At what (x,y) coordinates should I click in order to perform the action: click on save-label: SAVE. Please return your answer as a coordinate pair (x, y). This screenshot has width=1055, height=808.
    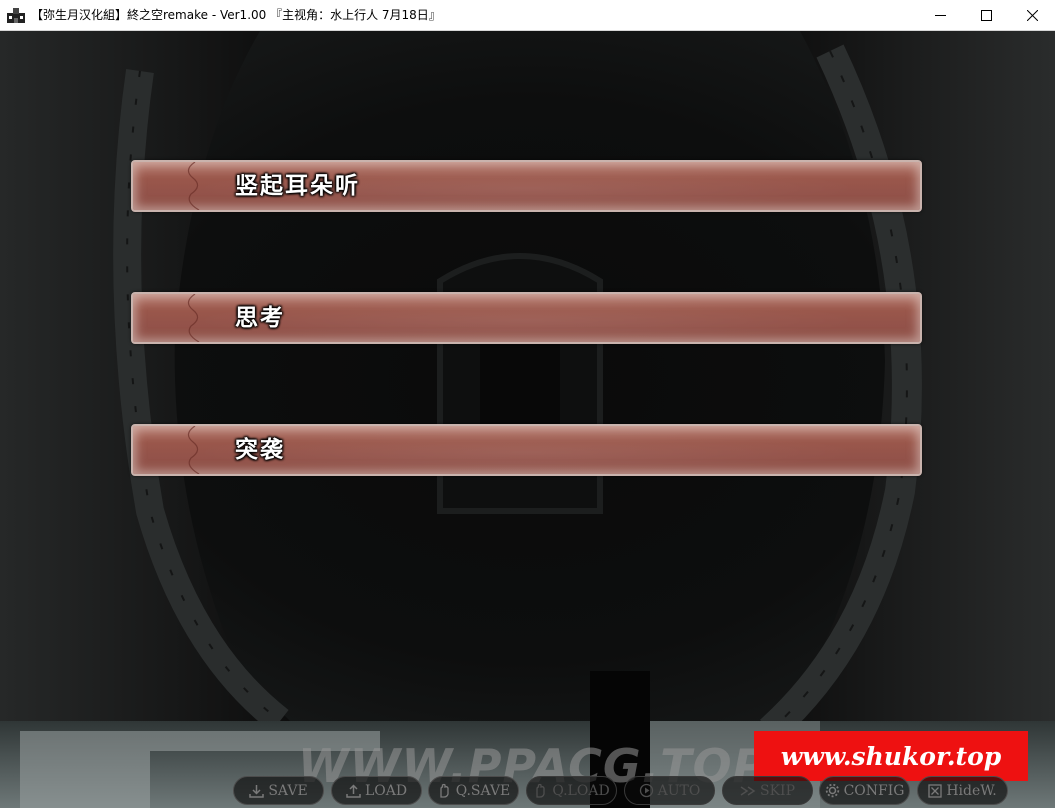
    Looking at the image, I should click on (288, 790).